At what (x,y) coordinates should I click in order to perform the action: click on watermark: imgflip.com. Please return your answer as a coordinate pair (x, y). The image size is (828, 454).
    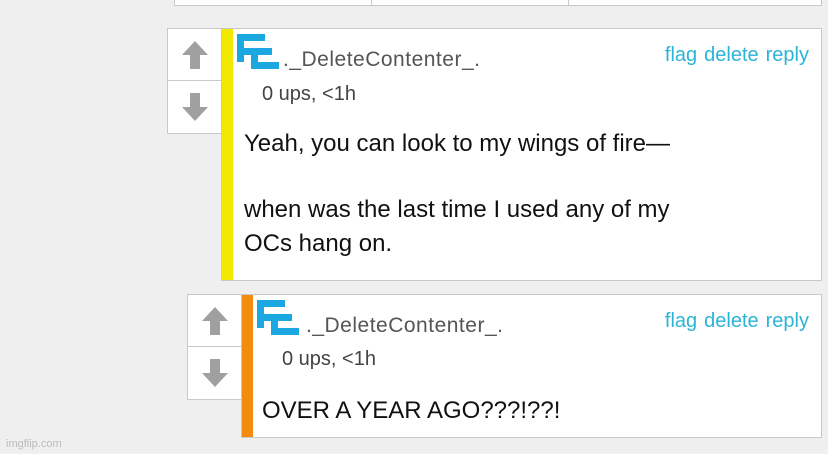
    Looking at the image, I should click on (34, 444).